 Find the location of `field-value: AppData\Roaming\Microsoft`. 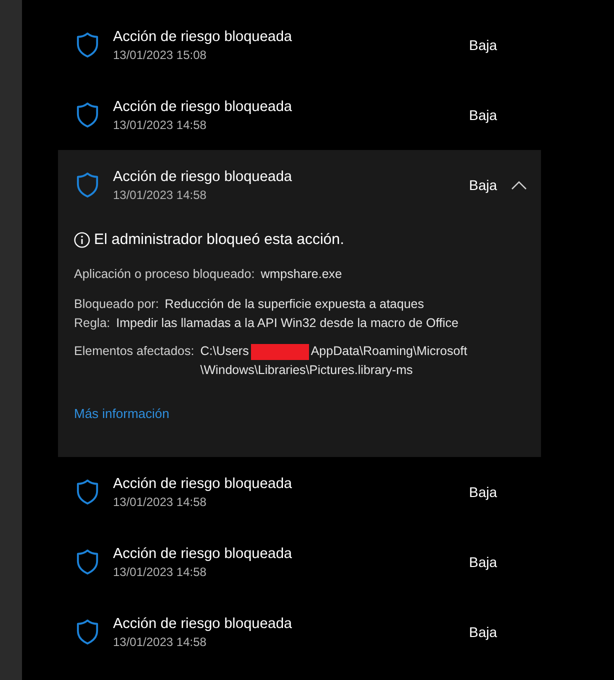

field-value: AppData\Roaming\Microsoft is located at coordinates (389, 351).